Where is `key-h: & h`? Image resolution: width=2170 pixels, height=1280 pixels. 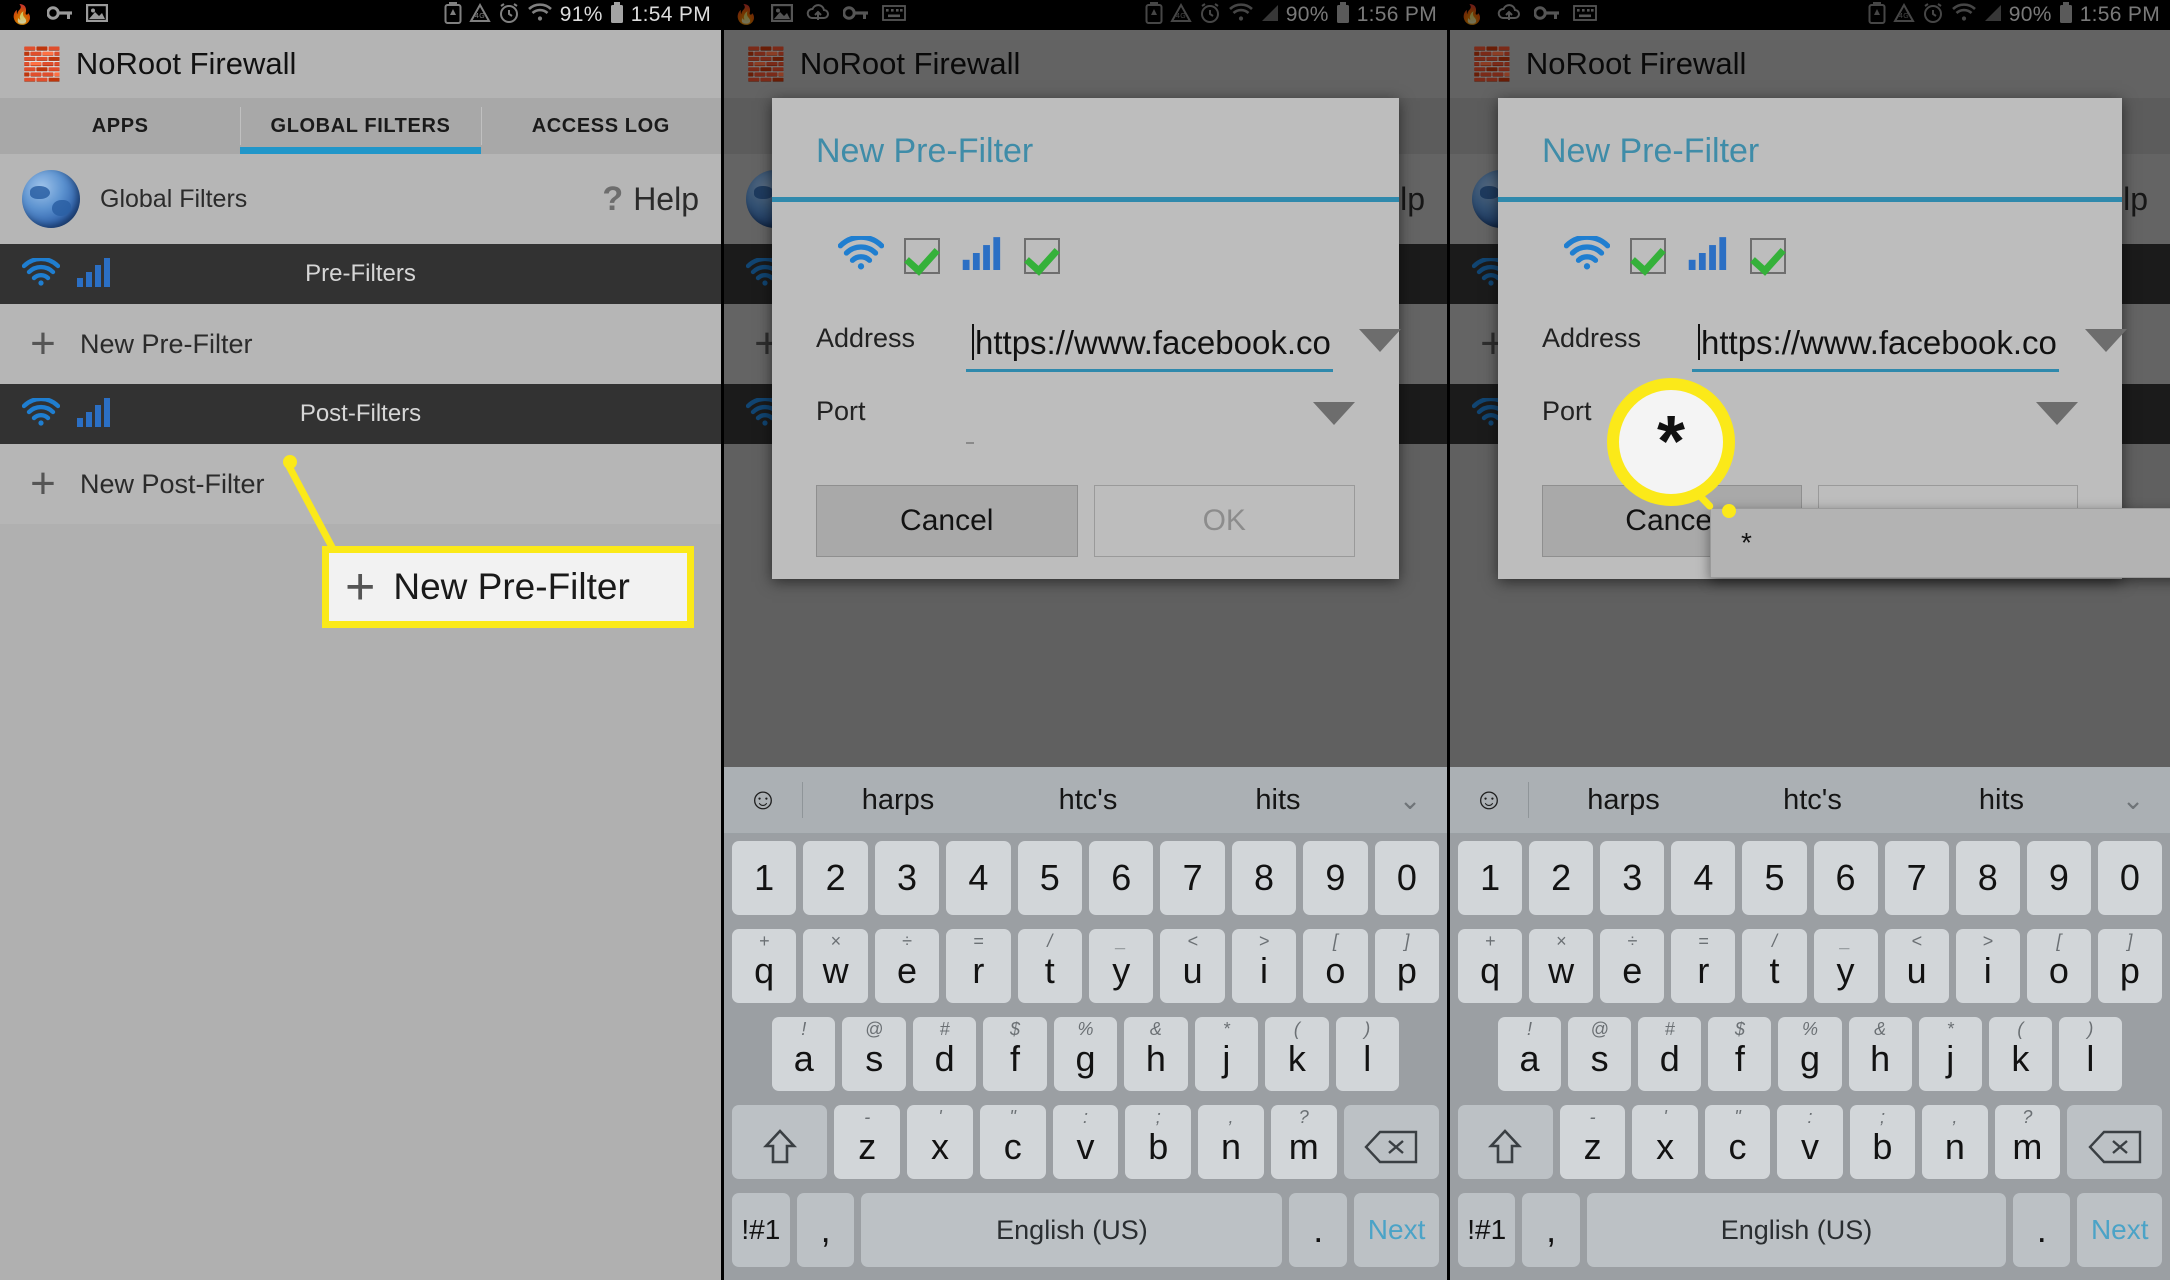 key-h: & h is located at coordinates (1156, 1054).